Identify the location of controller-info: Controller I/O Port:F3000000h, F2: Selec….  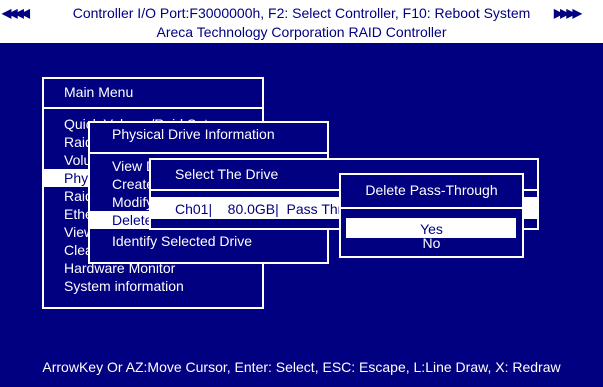
(301, 13).